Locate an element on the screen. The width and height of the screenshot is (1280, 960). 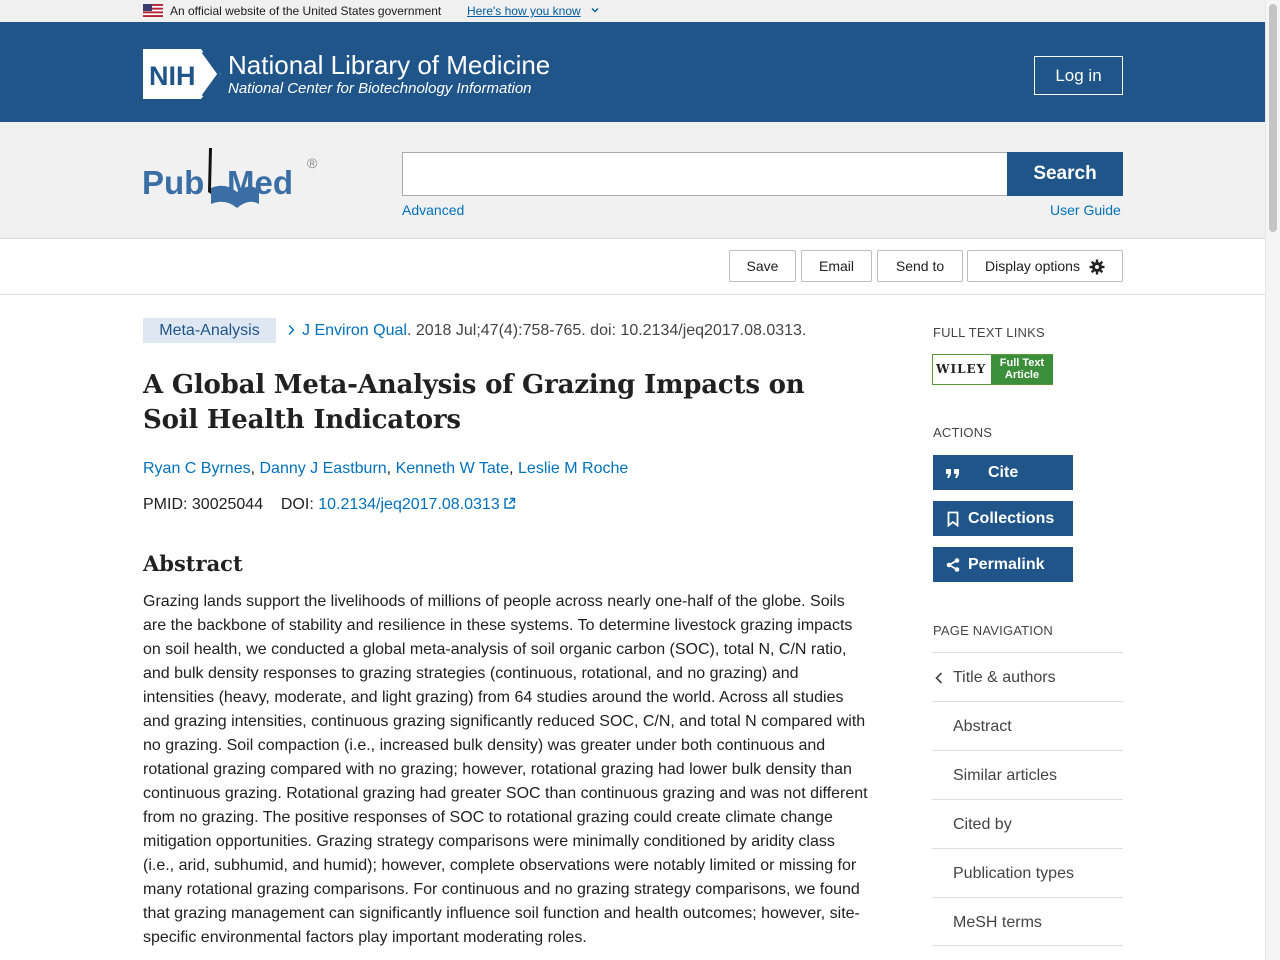
article-actions-bar: Save Email Send to Display options is located at coordinates (632, 267).